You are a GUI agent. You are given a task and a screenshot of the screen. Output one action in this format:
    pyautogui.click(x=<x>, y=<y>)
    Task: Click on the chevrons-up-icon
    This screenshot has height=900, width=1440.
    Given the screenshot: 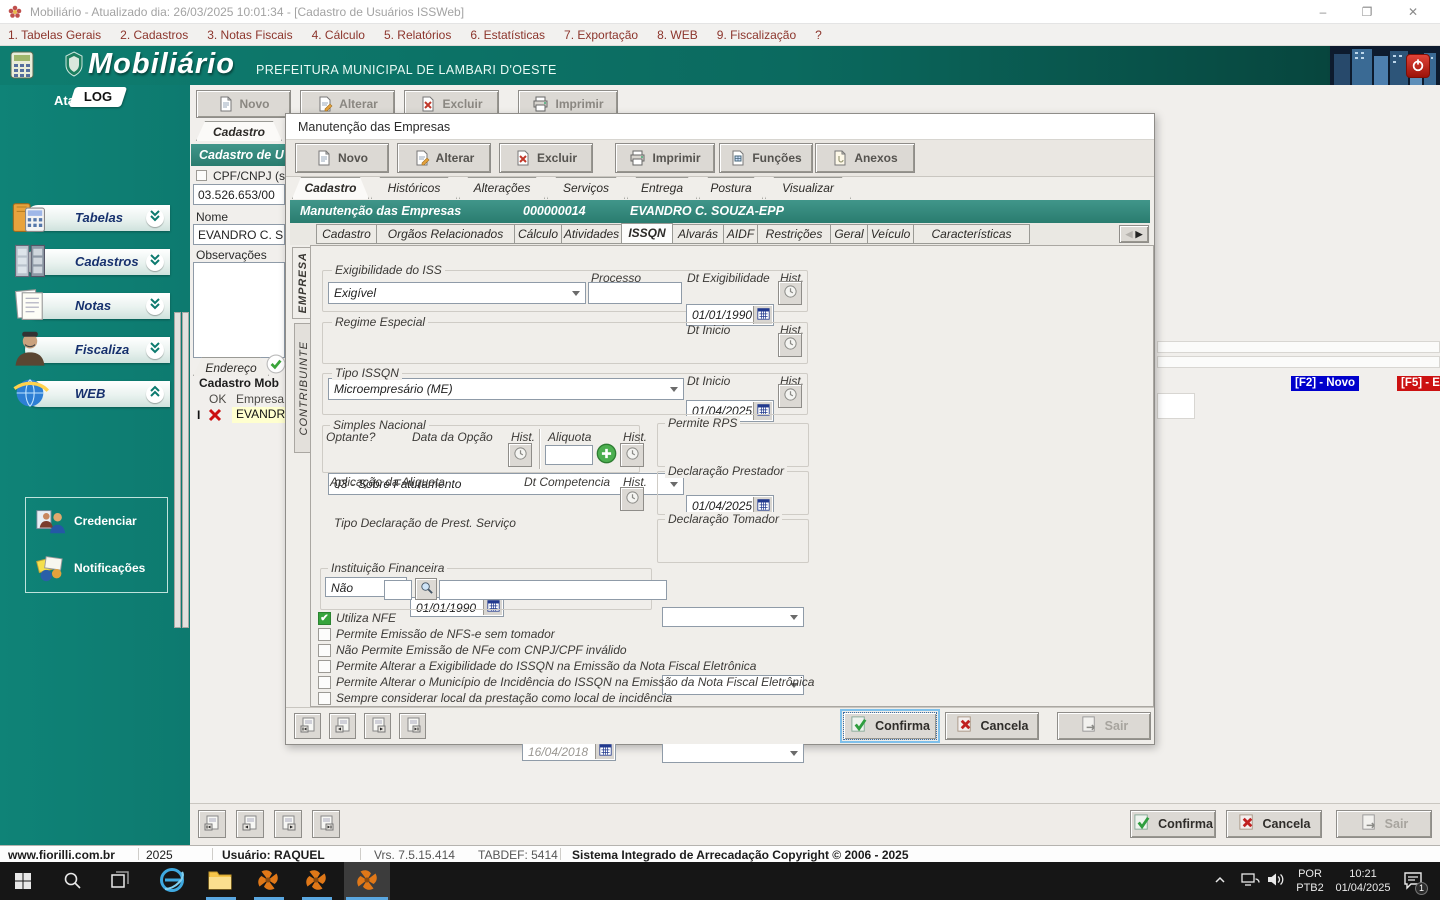 What is the action you would take?
    pyautogui.click(x=155, y=394)
    